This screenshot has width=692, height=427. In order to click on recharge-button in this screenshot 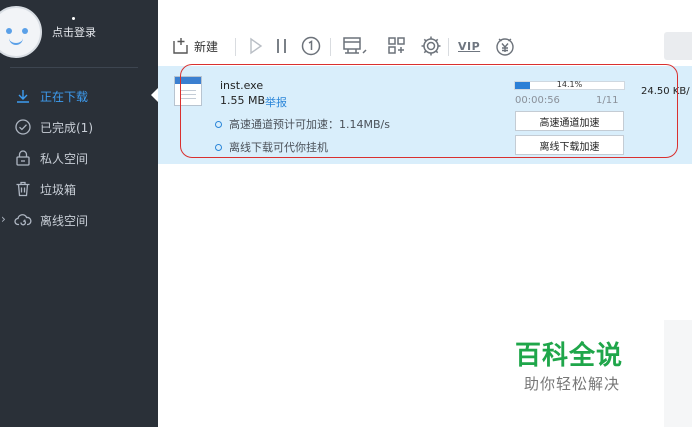, I will do `click(505, 46)`.